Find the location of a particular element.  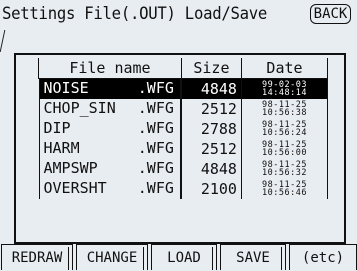

table-row: DIP .WFG 2788 98-11-25 10:56:24 is located at coordinates (183, 129).